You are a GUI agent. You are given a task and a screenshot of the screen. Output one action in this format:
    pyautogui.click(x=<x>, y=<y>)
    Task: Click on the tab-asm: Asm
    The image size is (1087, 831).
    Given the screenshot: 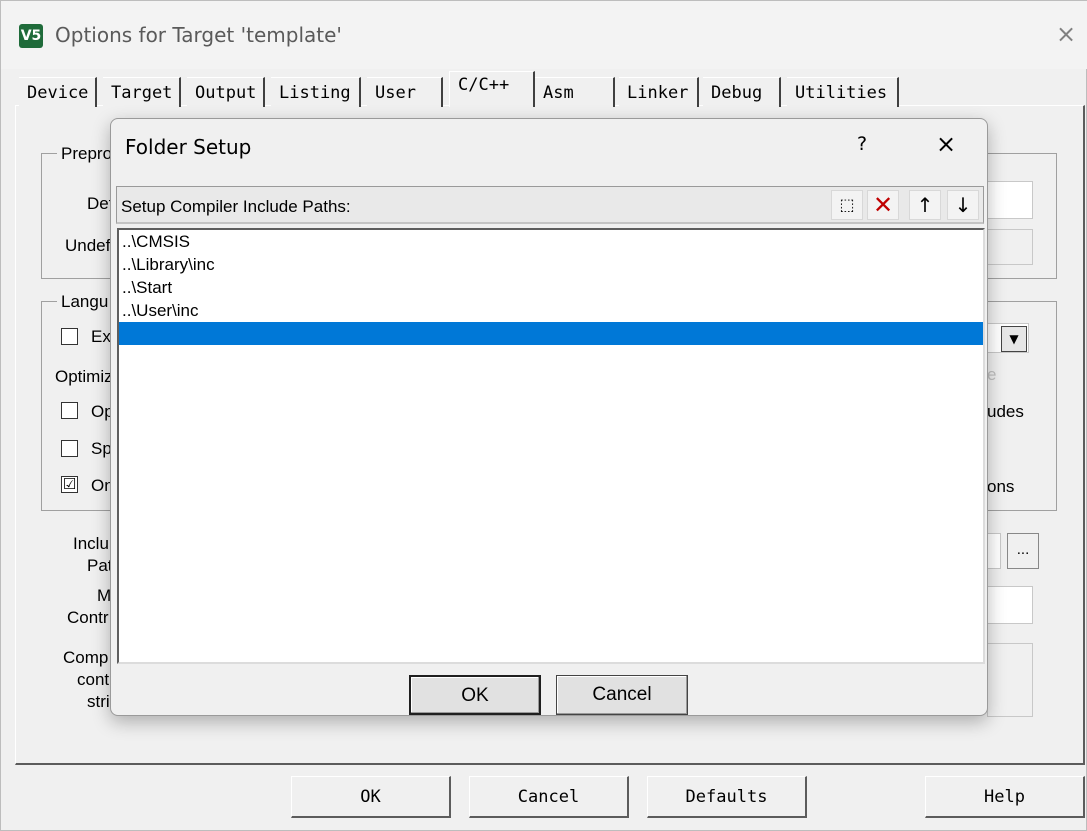 What is the action you would take?
    pyautogui.click(x=575, y=92)
    